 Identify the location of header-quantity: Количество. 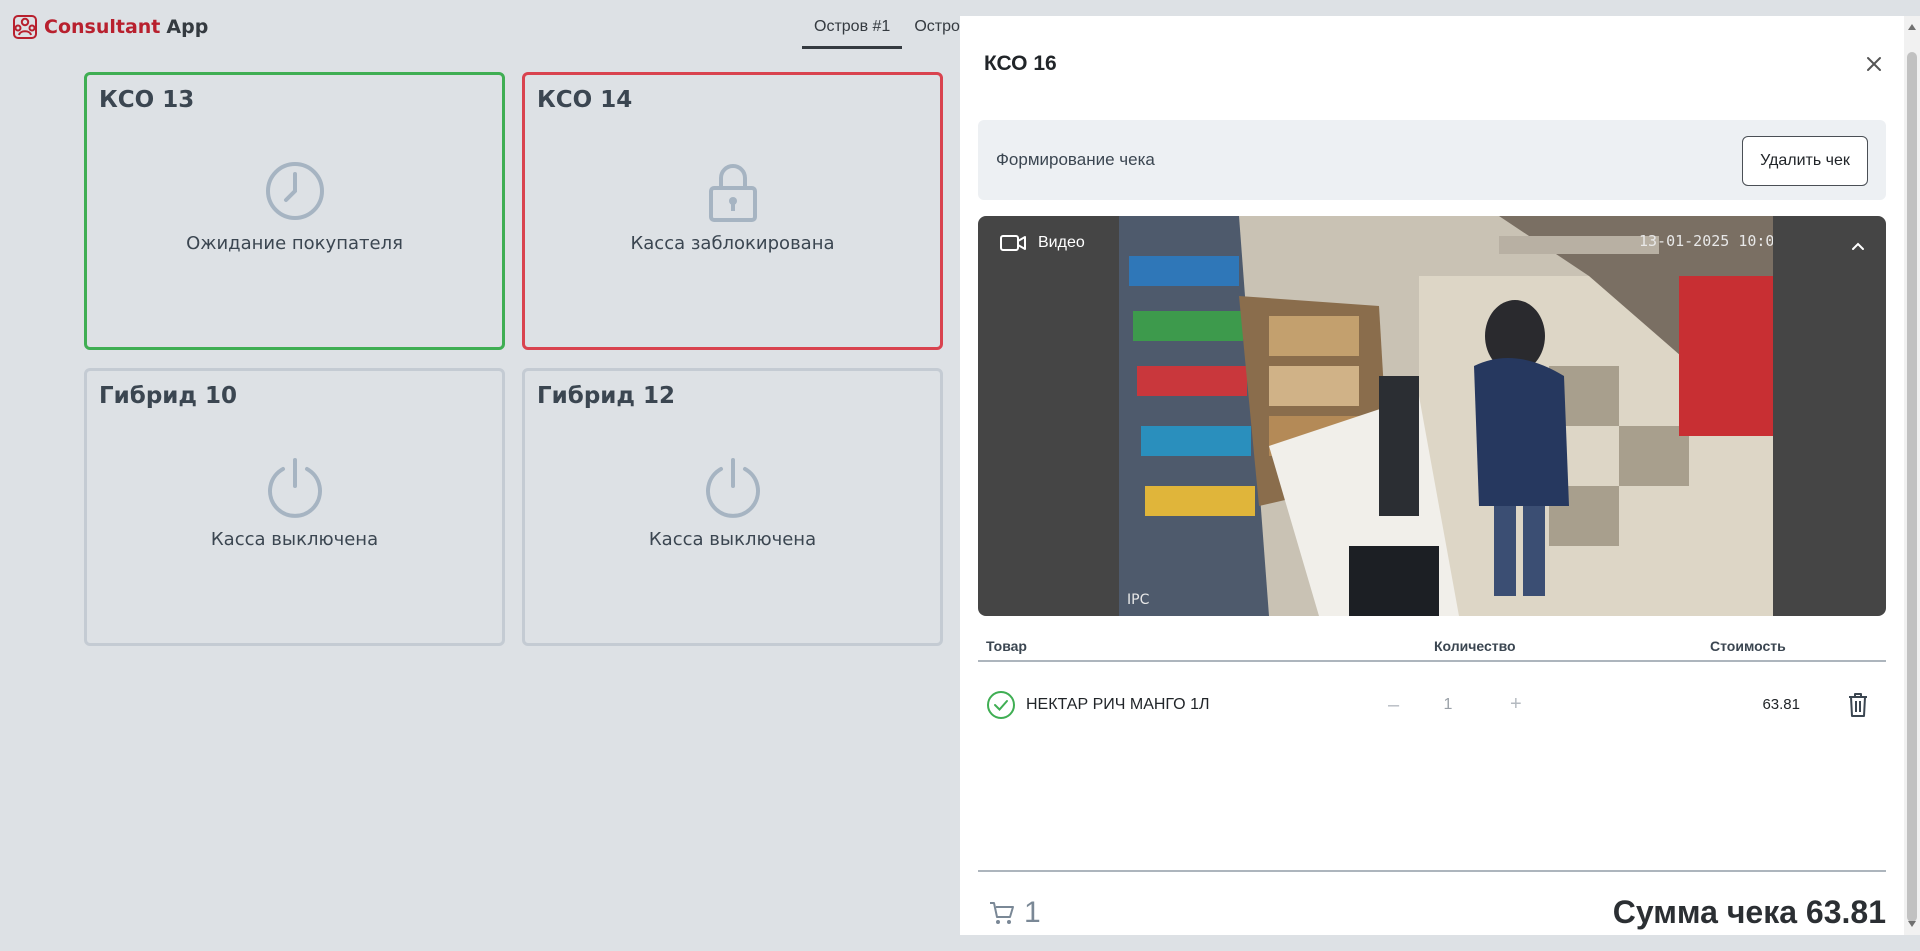
(1475, 646).